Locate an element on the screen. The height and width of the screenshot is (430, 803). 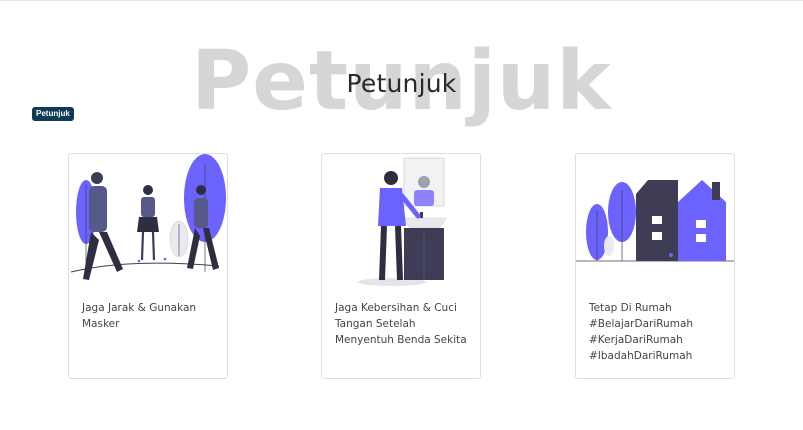
guide-card-distance: Jaga Jarak & Gunakan Masker is located at coordinates (148, 266).